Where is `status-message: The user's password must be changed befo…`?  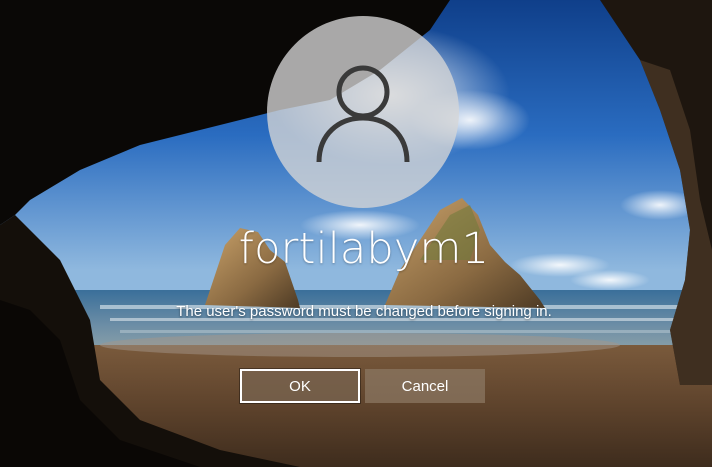
status-message: The user's password must be changed befo… is located at coordinates (364, 311).